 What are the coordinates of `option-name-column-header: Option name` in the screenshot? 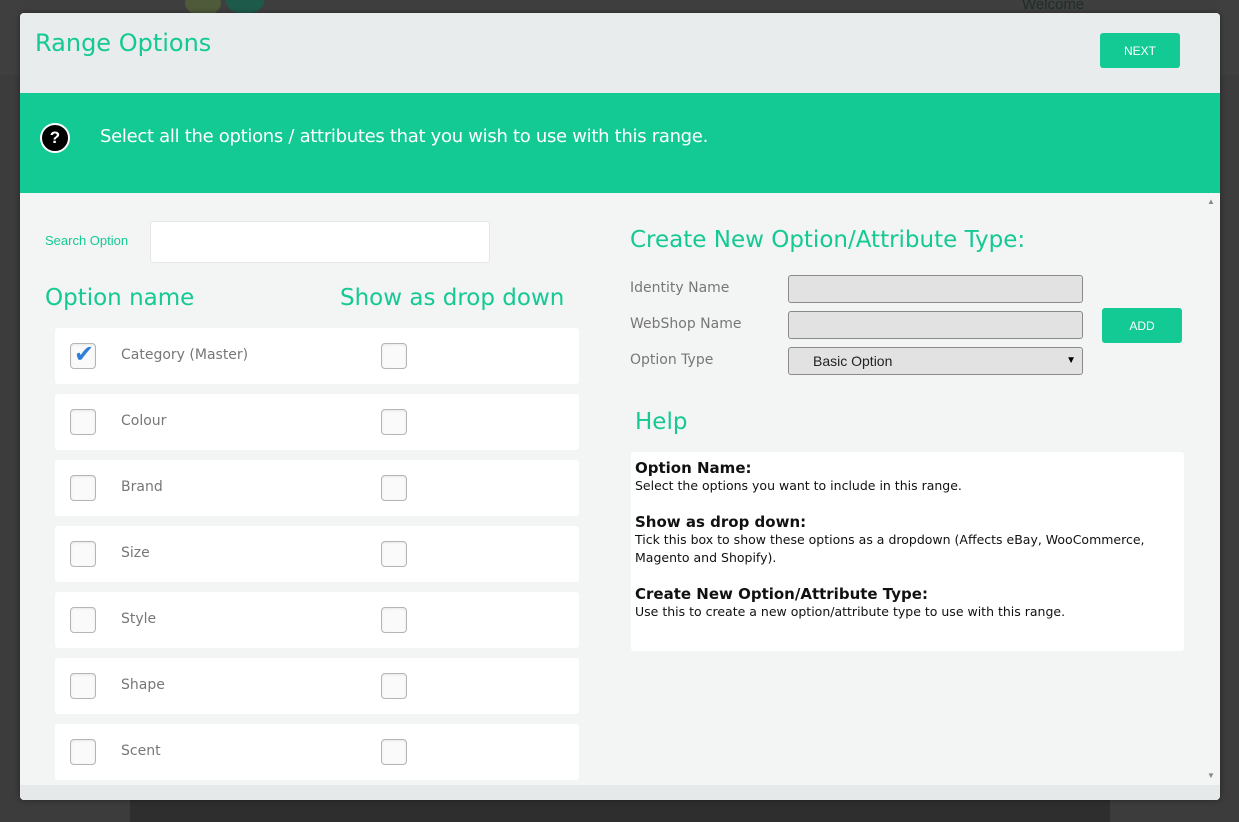 It's located at (120, 298).